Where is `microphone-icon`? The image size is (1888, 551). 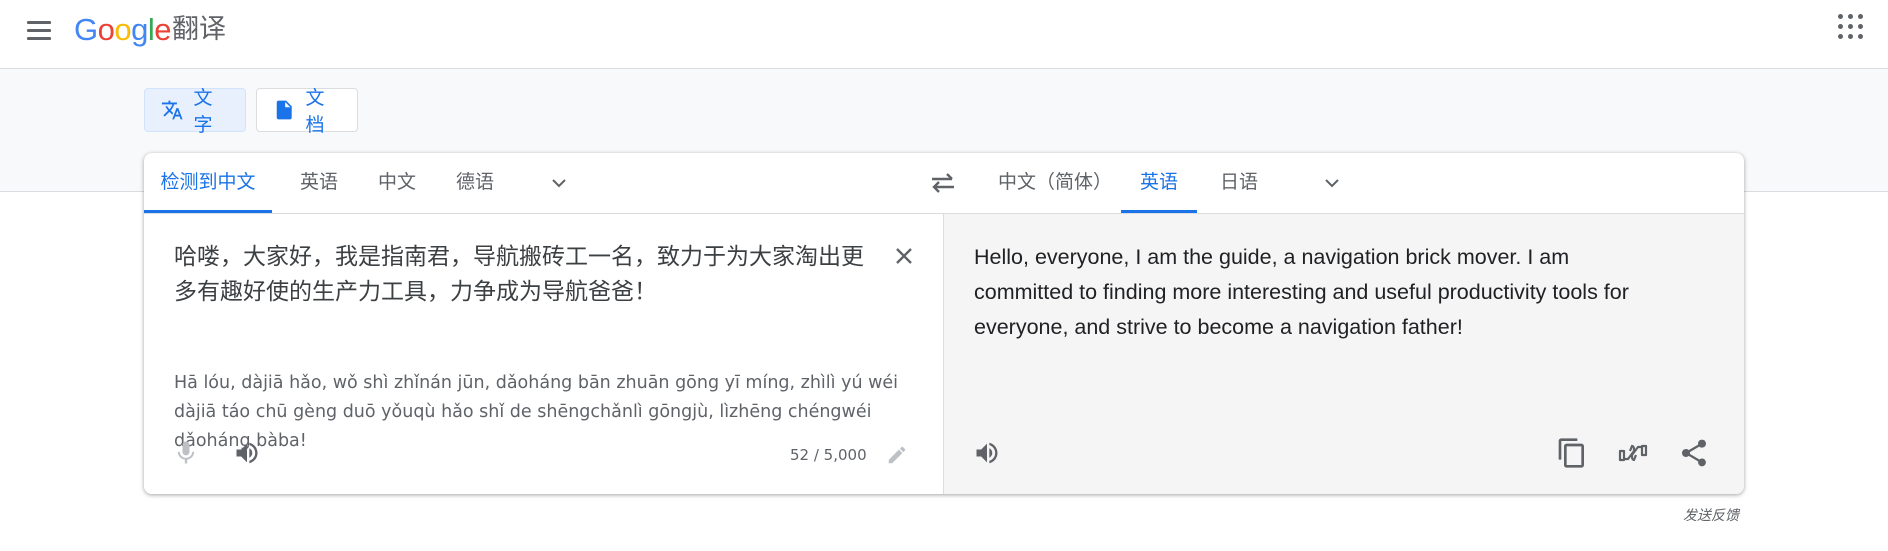 microphone-icon is located at coordinates (186, 453).